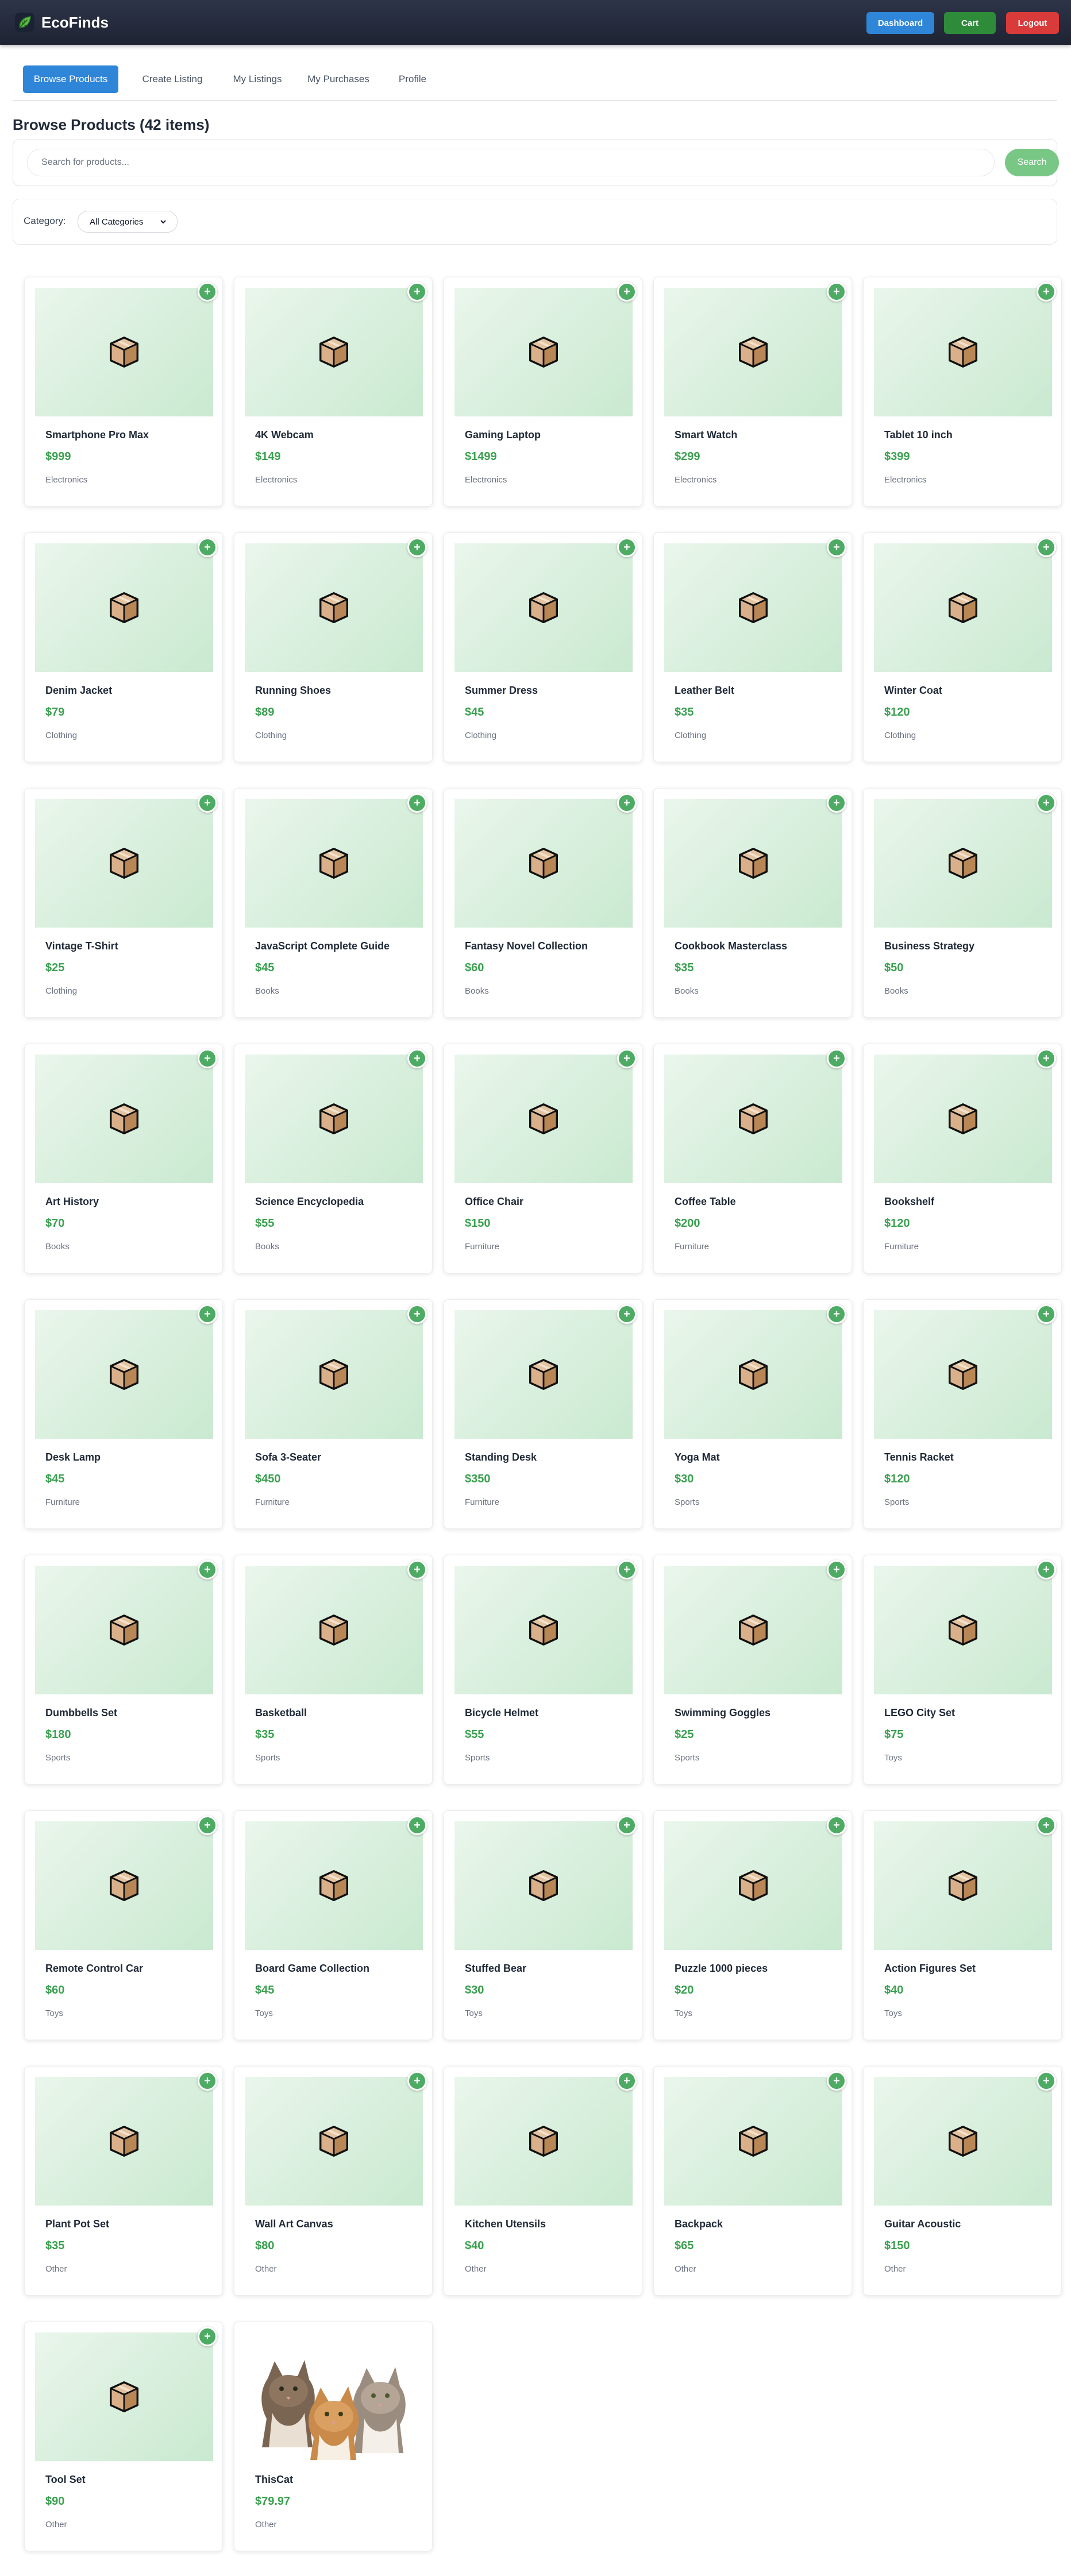 This screenshot has height=2576, width=1071. What do you see at coordinates (900, 23) in the screenshot?
I see `dashboard-button: Dashboard` at bounding box center [900, 23].